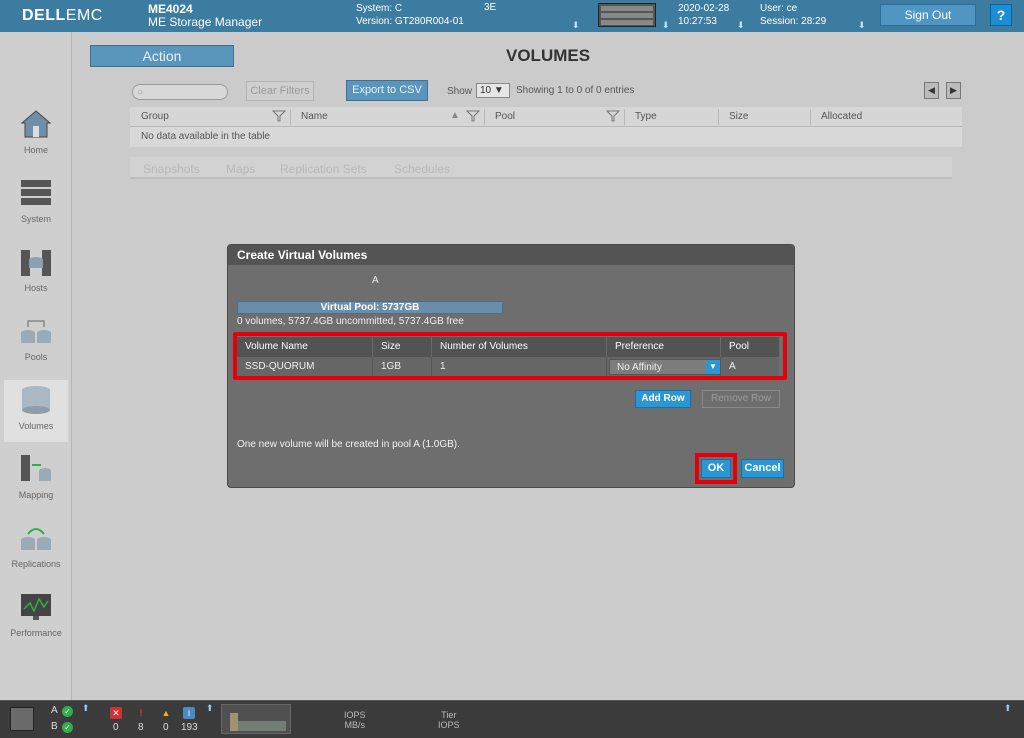  Describe the element at coordinates (738, 116) in the screenshot. I see `column-header-size: Size` at that location.